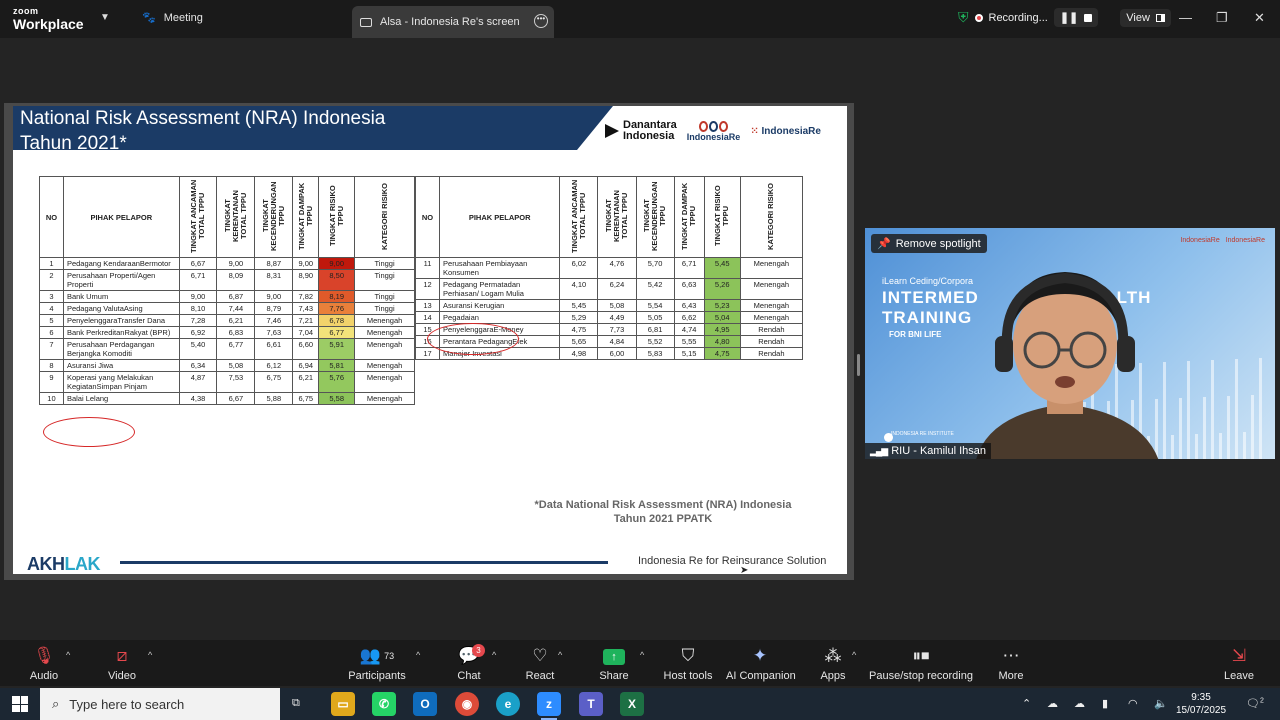  What do you see at coordinates (929, 243) in the screenshot?
I see `remove-spotlight-button: 📌 Remove spotlight` at bounding box center [929, 243].